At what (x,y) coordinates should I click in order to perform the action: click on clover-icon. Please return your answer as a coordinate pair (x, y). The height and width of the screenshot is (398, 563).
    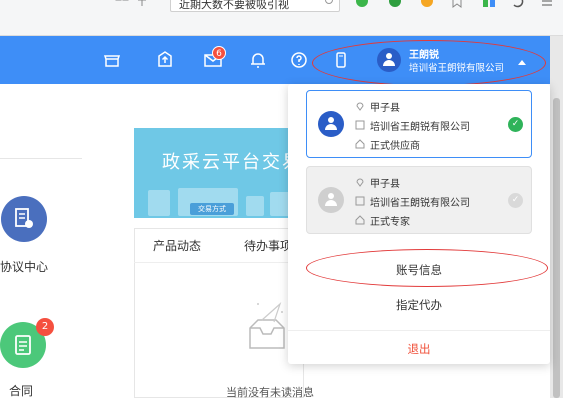
    Looking at the image, I should click on (362, 4).